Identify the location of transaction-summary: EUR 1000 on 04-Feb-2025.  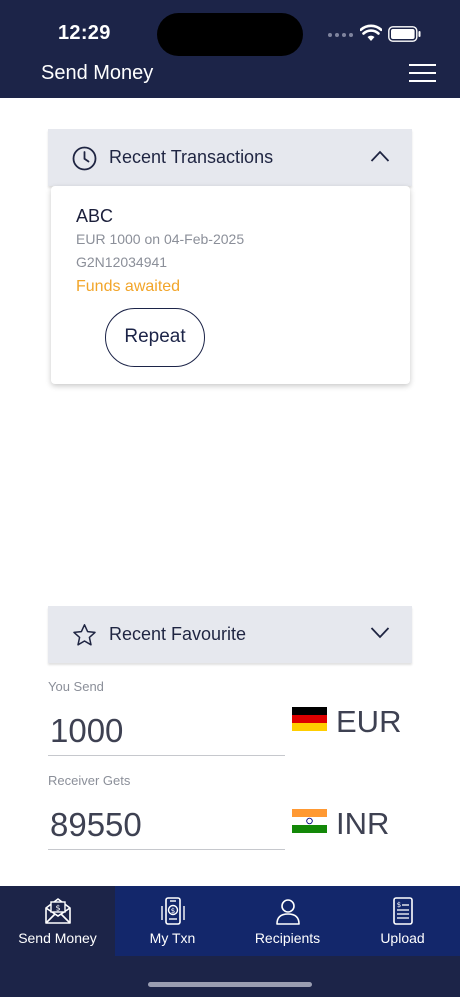
(160, 239).